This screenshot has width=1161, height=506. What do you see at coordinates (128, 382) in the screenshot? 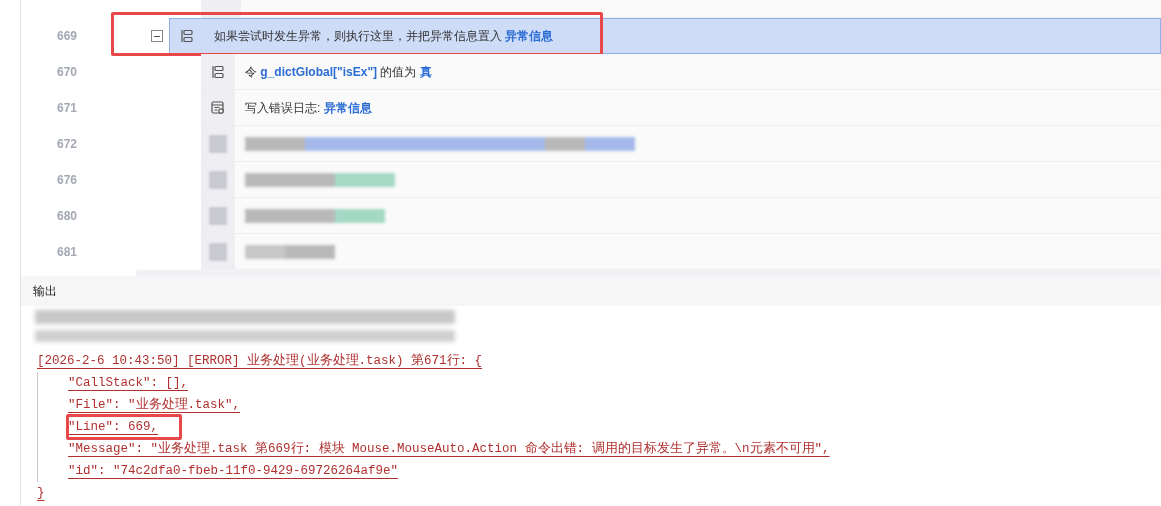
I see `log-line: "CallStack": [],` at bounding box center [128, 382].